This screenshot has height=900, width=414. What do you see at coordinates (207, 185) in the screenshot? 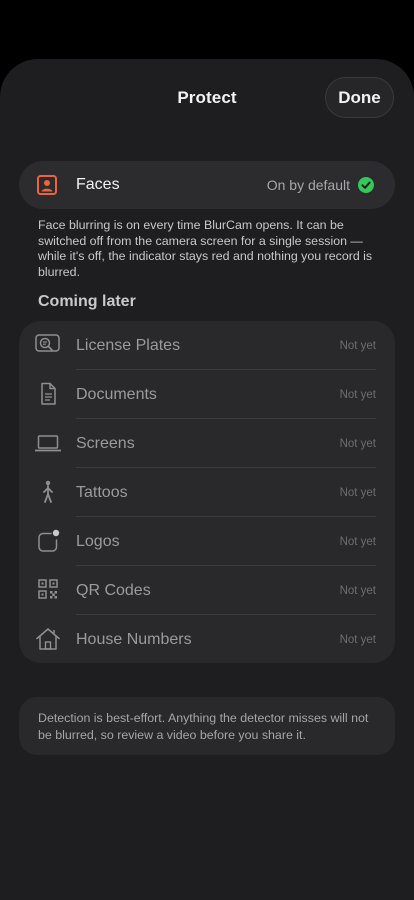
I see `faces-row: Faces On by default` at bounding box center [207, 185].